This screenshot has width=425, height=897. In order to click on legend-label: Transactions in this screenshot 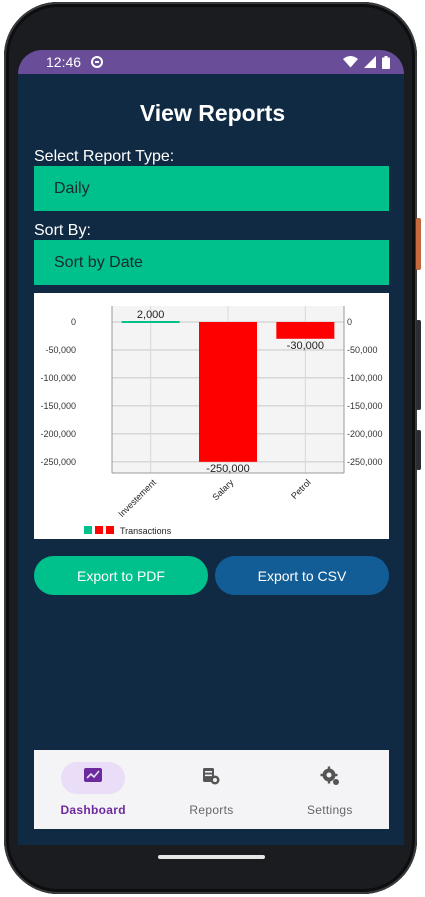, I will do `click(146, 531)`.